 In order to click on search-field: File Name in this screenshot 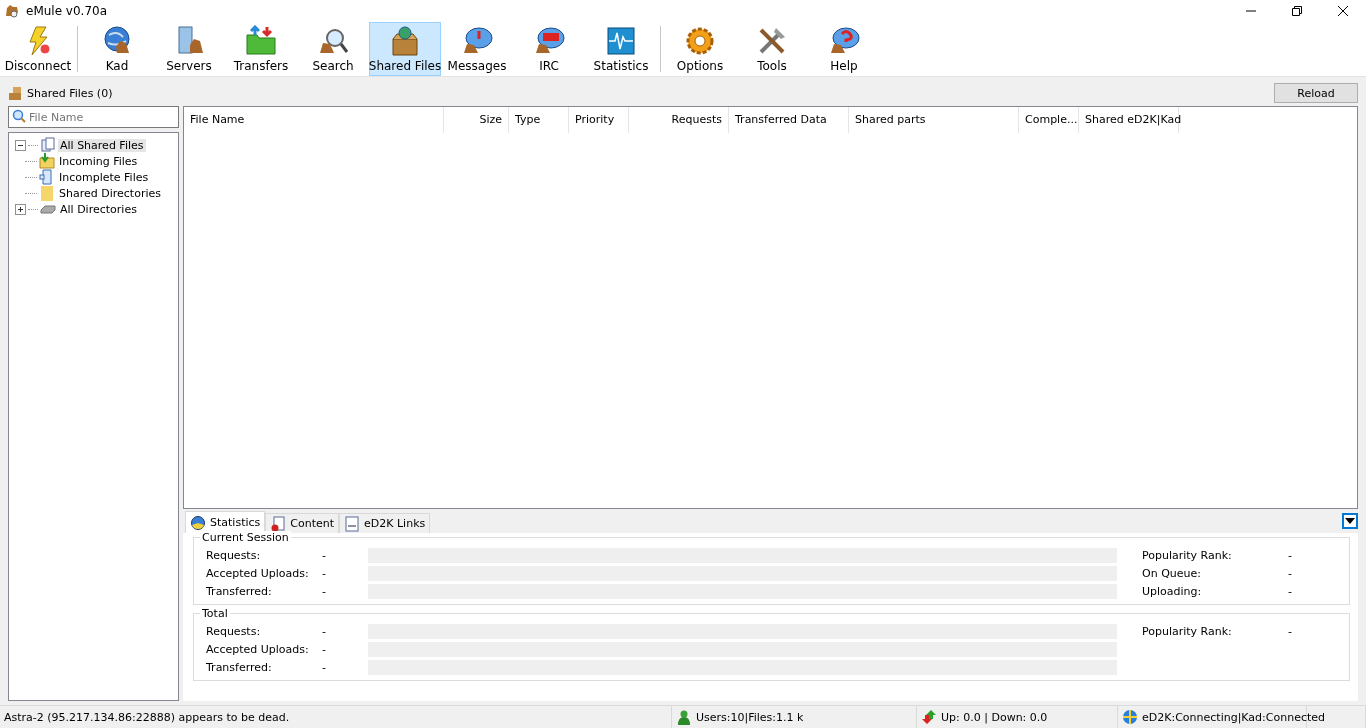, I will do `click(93, 117)`.